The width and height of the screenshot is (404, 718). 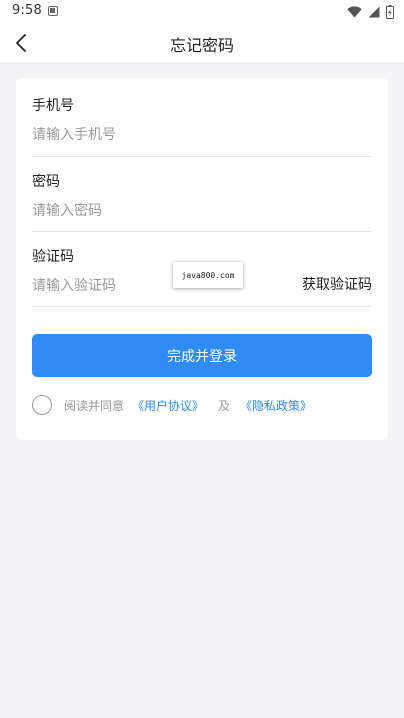 I want to click on password-input, so click(x=162, y=211).